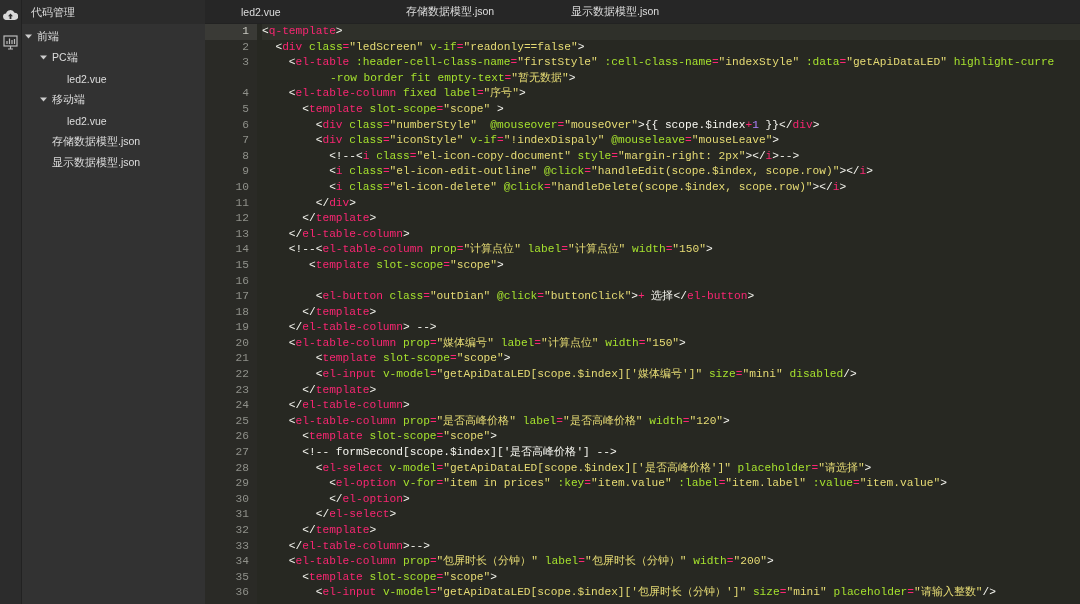 This screenshot has height=604, width=1080. What do you see at coordinates (242, 281) in the screenshot?
I see `line-number: 16` at bounding box center [242, 281].